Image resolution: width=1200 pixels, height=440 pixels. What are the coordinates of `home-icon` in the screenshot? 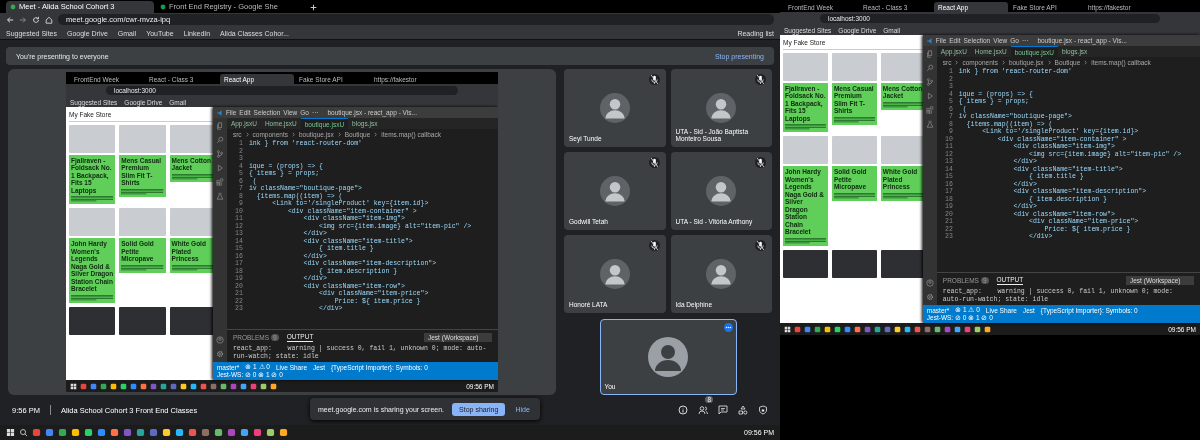 It's located at (49, 19).